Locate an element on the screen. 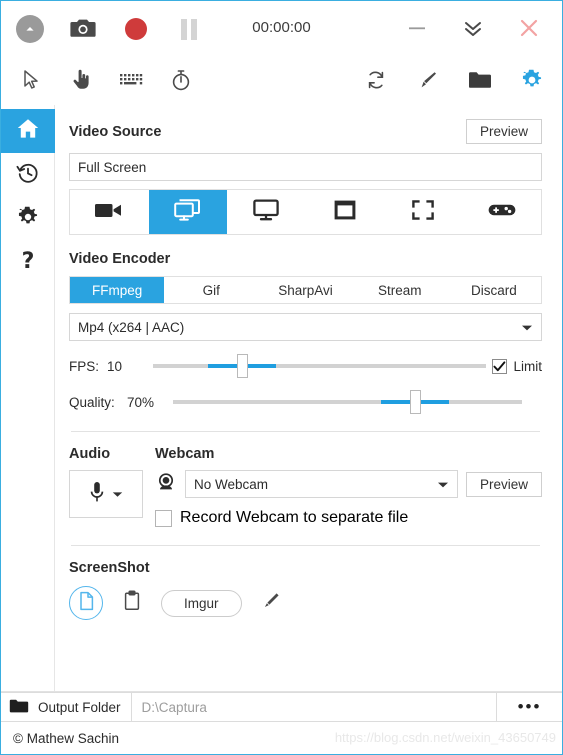 The image size is (563, 755). hand-click-icon-button is located at coordinates (81, 81).